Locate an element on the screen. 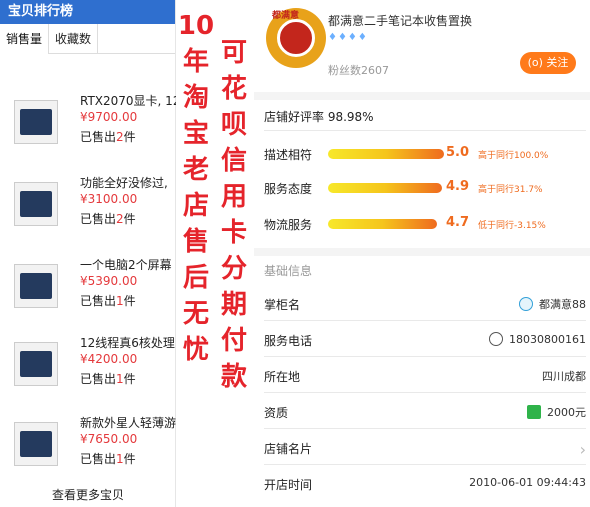 Image resolution: width=590 pixels, height=507 pixels. product-price: ¥5390.00 is located at coordinates (109, 281).